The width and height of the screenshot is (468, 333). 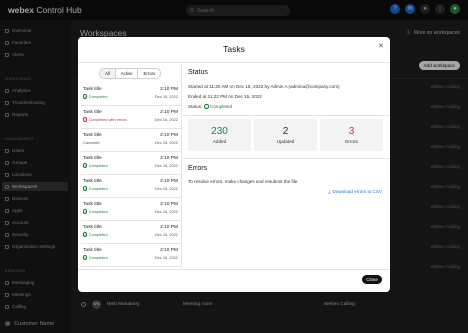 I want to click on filter-all: All, so click(x=108, y=73).